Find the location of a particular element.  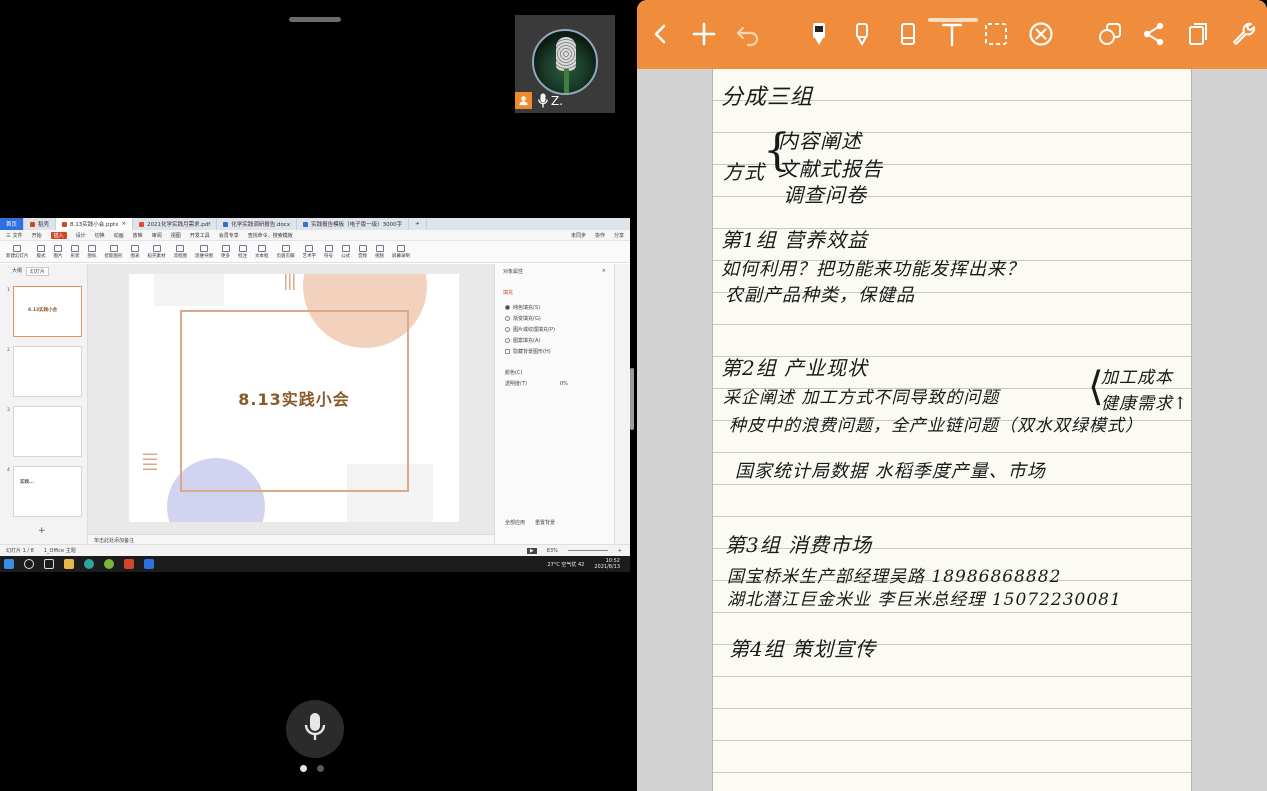

ribbon-icon: 图标 is located at coordinates (92, 251).